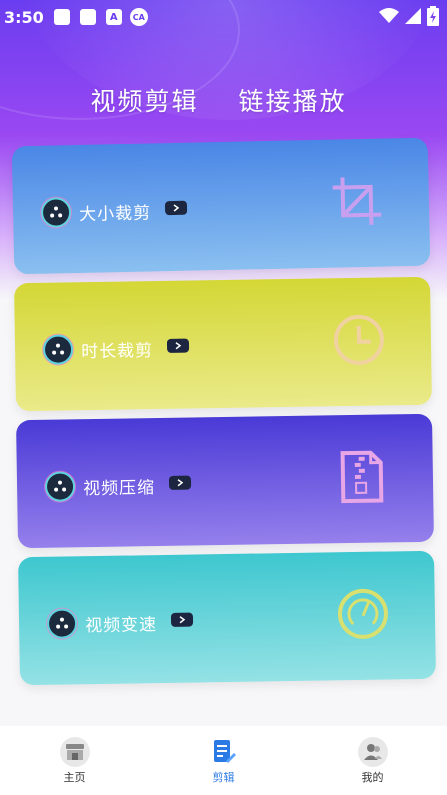 Image resolution: width=447 pixels, height=795 pixels. What do you see at coordinates (358, 339) in the screenshot?
I see `clock-icon` at bounding box center [358, 339].